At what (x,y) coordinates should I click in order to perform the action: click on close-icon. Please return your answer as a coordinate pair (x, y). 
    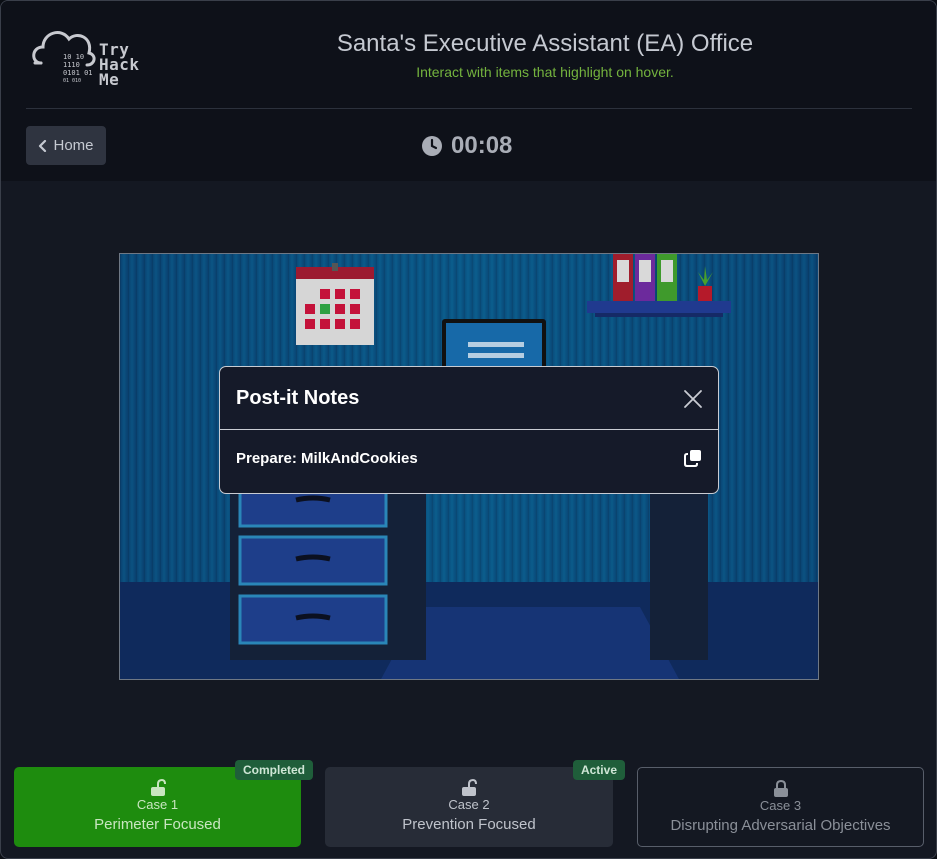
    Looking at the image, I should click on (693, 399).